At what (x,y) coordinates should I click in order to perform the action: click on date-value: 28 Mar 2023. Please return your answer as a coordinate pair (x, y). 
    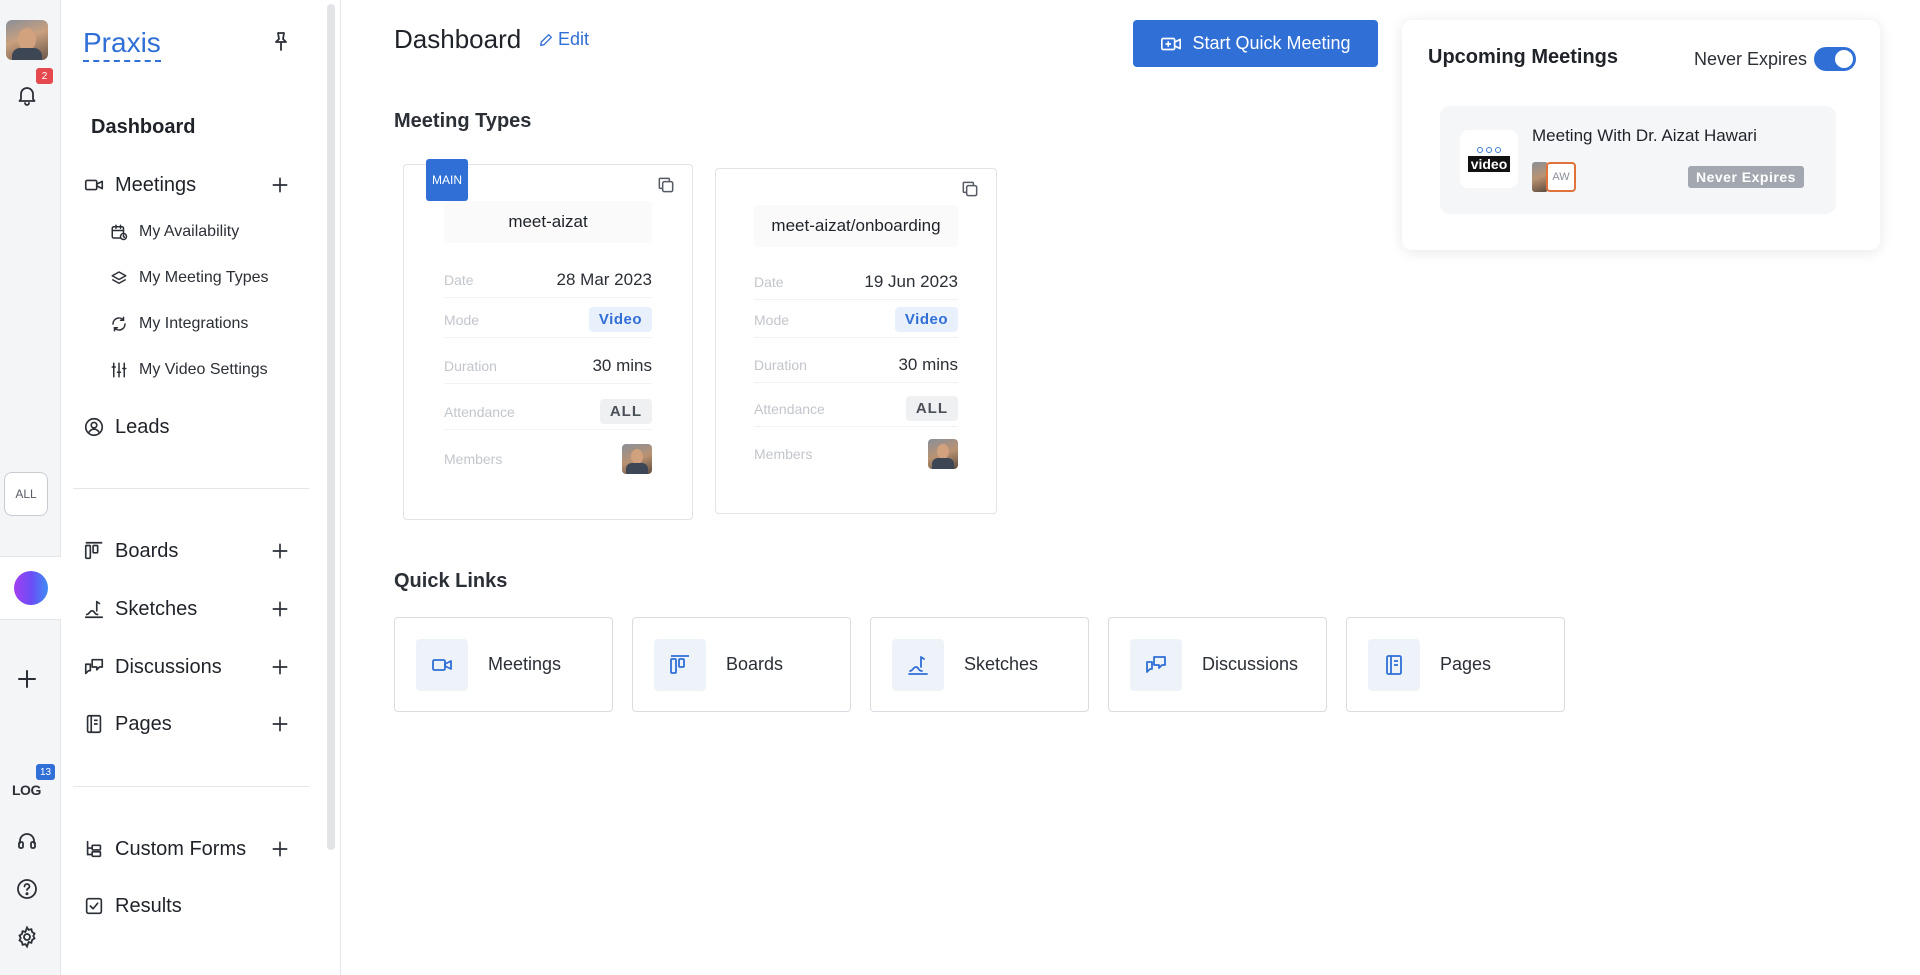
    Looking at the image, I should click on (604, 279).